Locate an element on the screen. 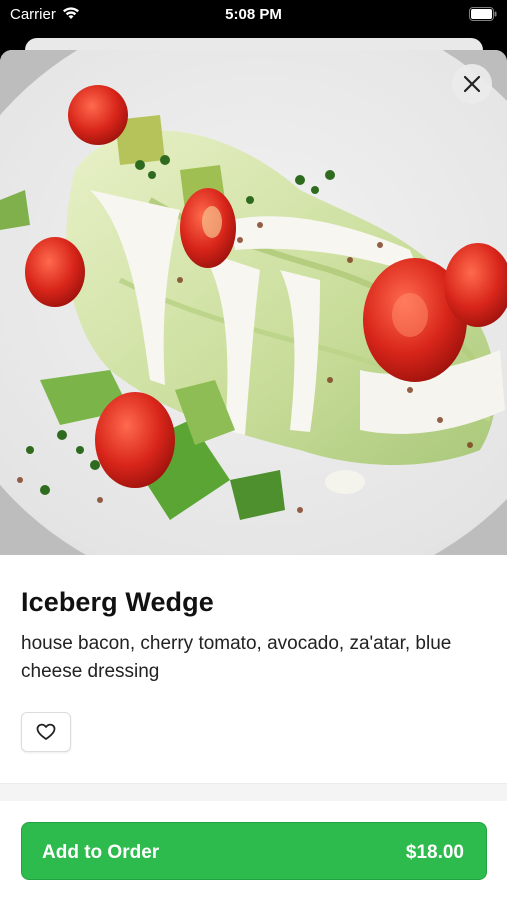 This screenshot has width=507, height=900. add-to-order-button: Add to Order $18.00 is located at coordinates (254, 851).